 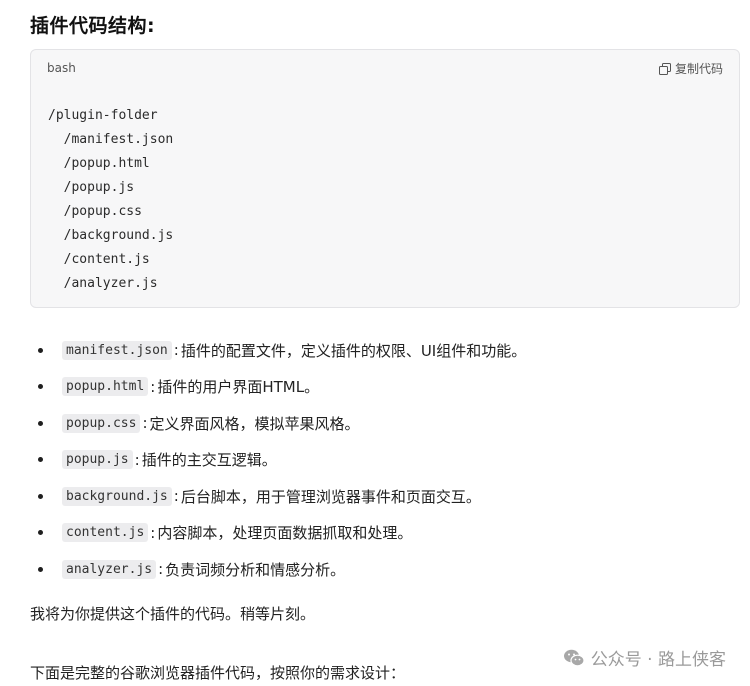 I want to click on code-line: /content.js, so click(x=99, y=259).